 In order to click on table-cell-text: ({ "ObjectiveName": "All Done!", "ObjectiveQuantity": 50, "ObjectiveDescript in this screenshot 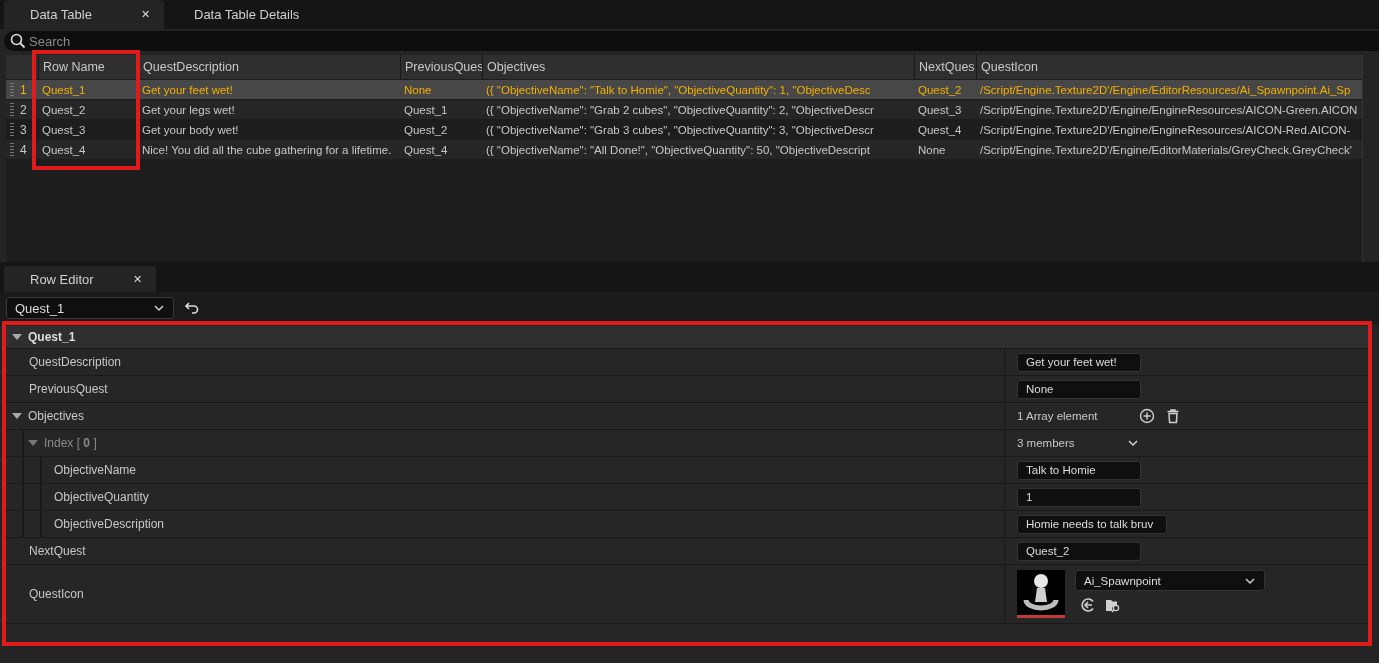, I will do `click(678, 150)`.